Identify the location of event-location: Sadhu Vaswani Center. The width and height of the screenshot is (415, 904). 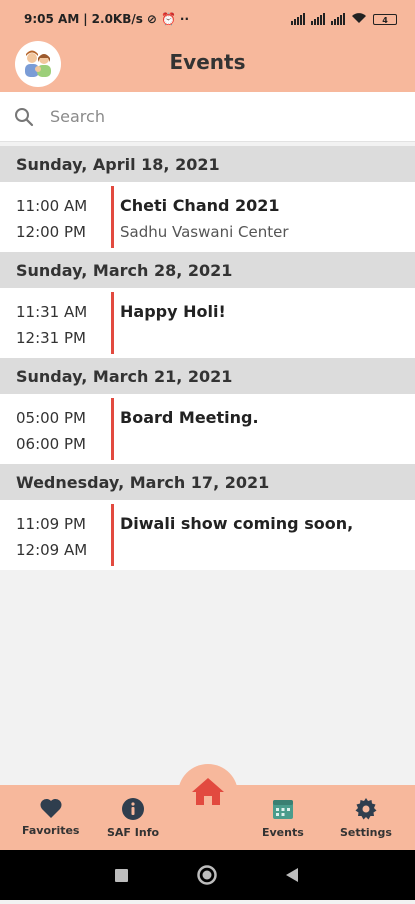
(204, 232).